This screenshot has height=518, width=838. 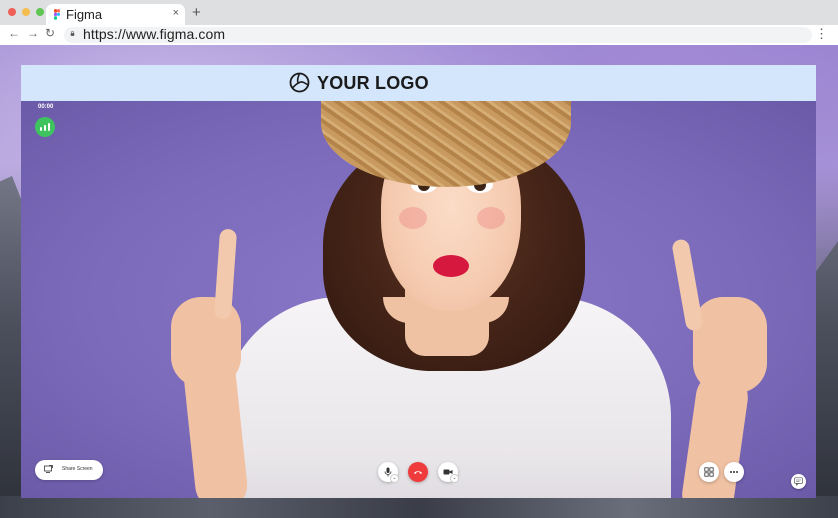 What do you see at coordinates (821, 34) in the screenshot?
I see `browser-menu-icon: ⋮` at bounding box center [821, 34].